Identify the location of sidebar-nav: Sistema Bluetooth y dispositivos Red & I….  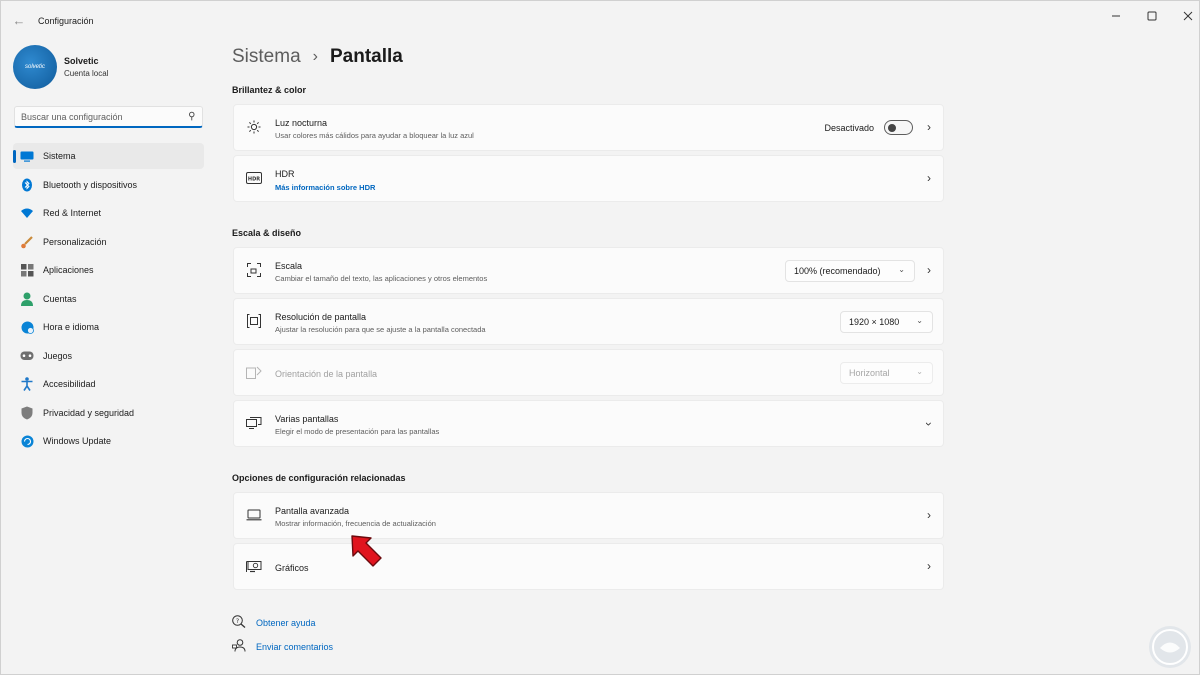
(108, 300).